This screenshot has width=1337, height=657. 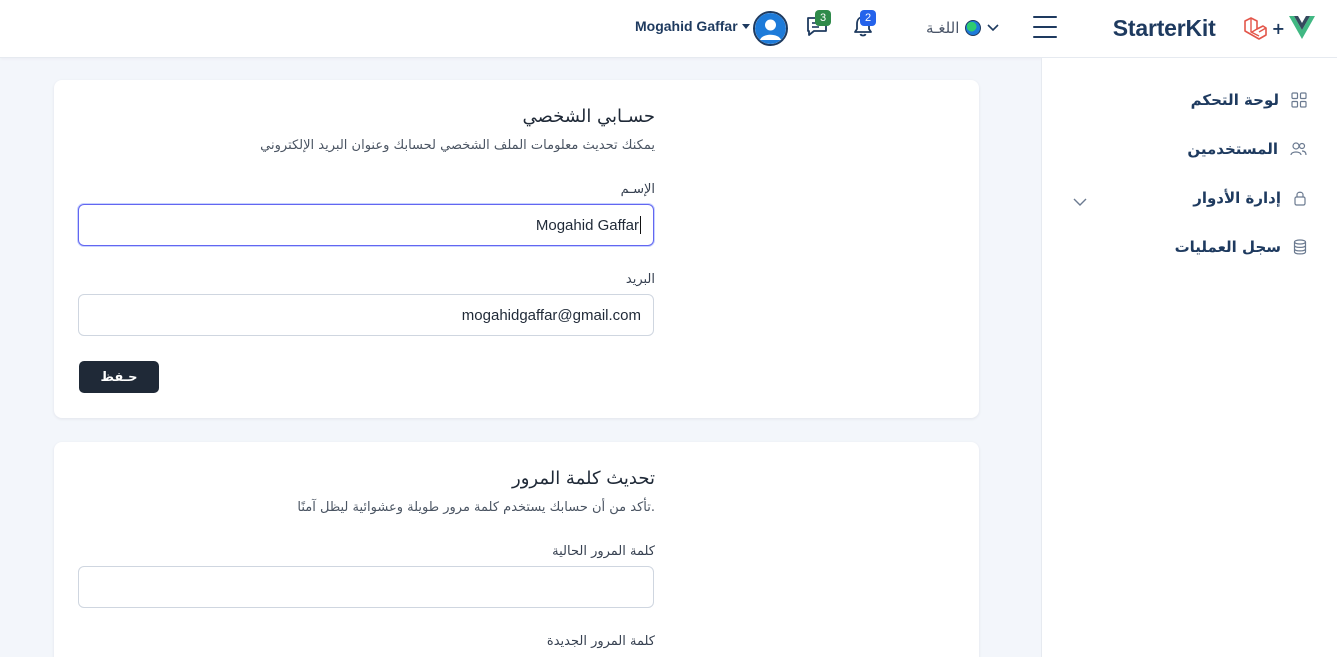 I want to click on current-password-label: كلمة المرور الحالية, so click(x=603, y=551).